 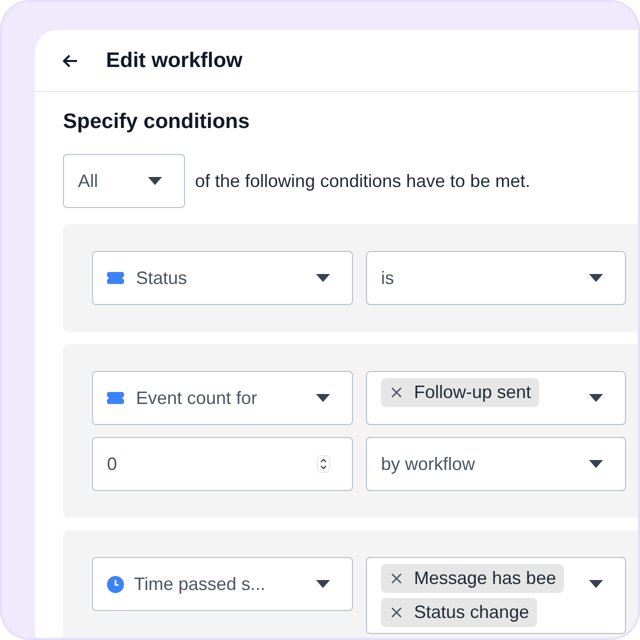 I want to click on chip-label: Message has bee, so click(x=485, y=578).